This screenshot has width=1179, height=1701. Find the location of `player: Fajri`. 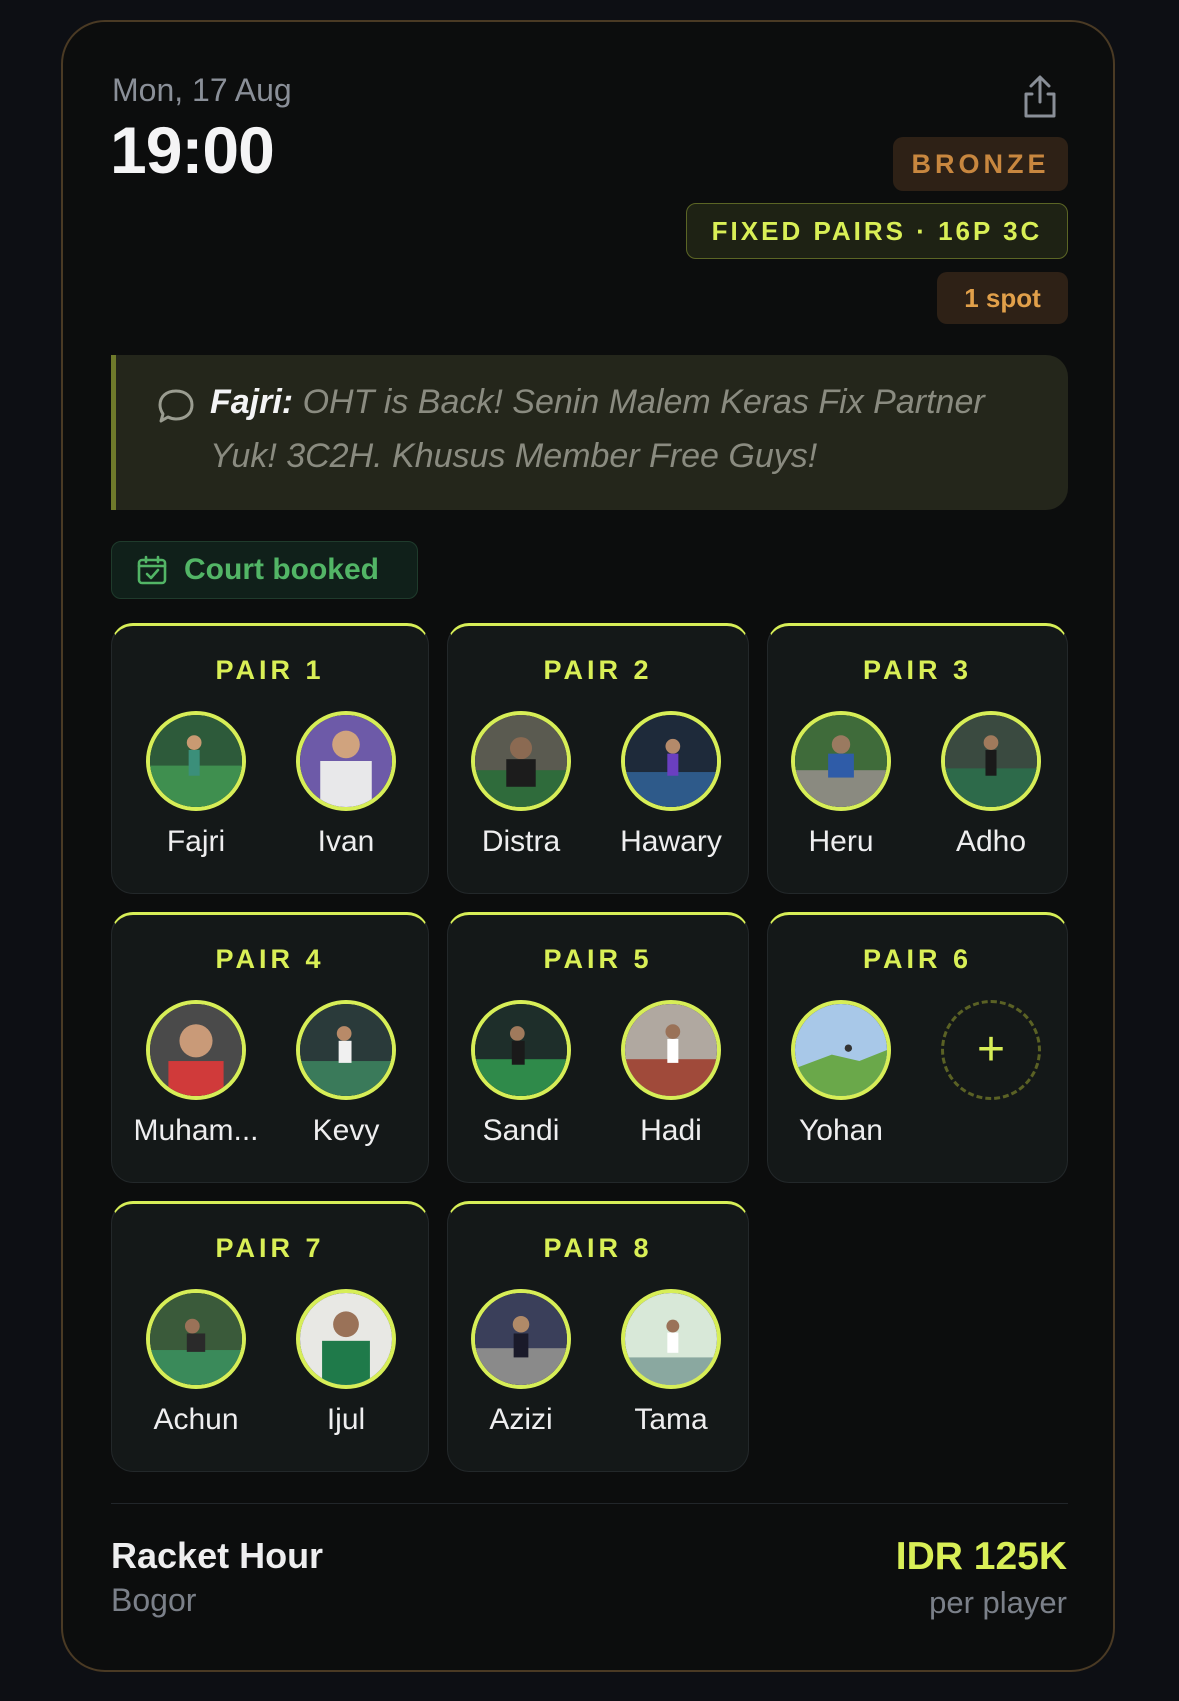

player: Fajri is located at coordinates (196, 785).